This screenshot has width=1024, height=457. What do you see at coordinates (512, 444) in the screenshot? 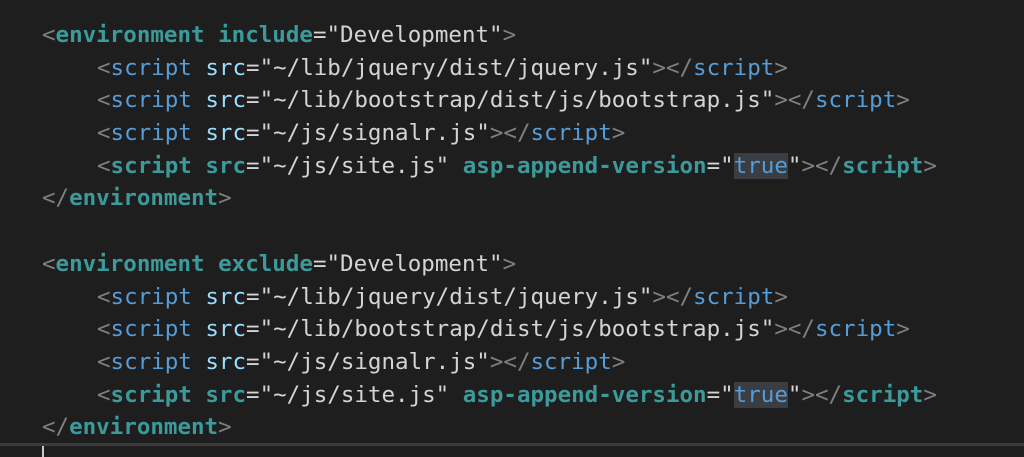
I see `divider` at bounding box center [512, 444].